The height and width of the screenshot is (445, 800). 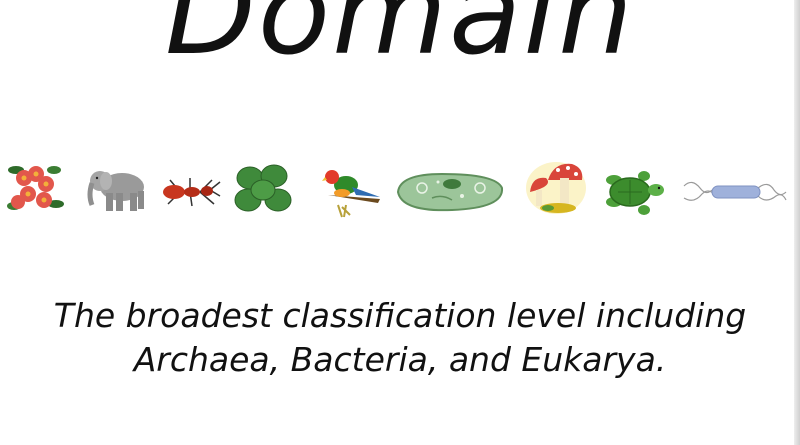 I want to click on flower-icon, so click(x=35, y=188).